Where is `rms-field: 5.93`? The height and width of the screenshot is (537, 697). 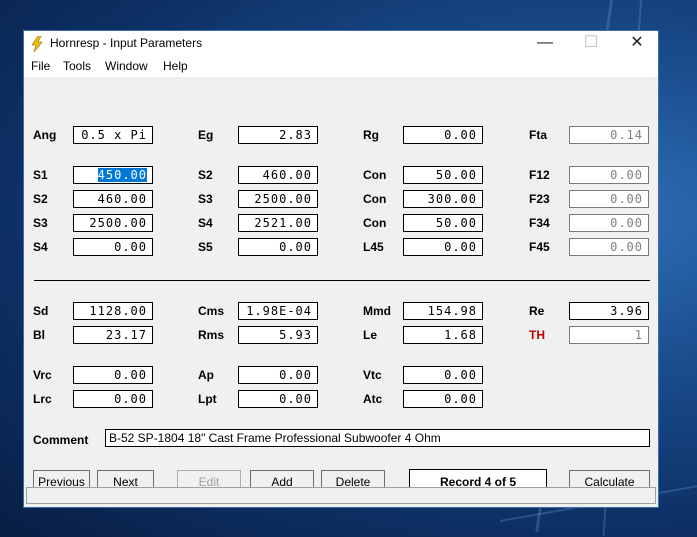 rms-field: 5.93 is located at coordinates (278, 335).